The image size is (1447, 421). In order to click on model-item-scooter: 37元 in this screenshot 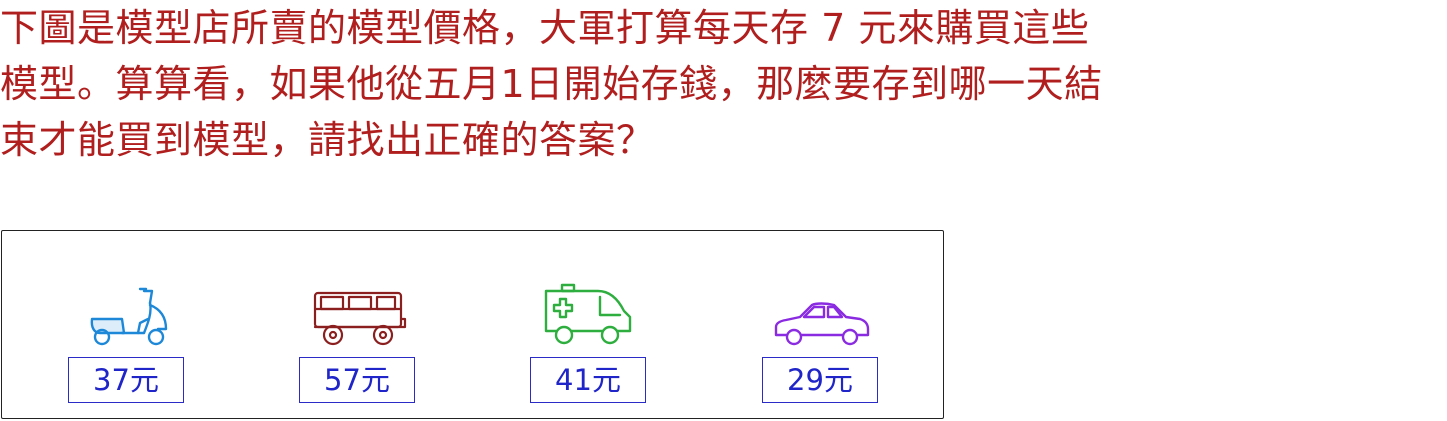, I will do `click(128, 345)`.